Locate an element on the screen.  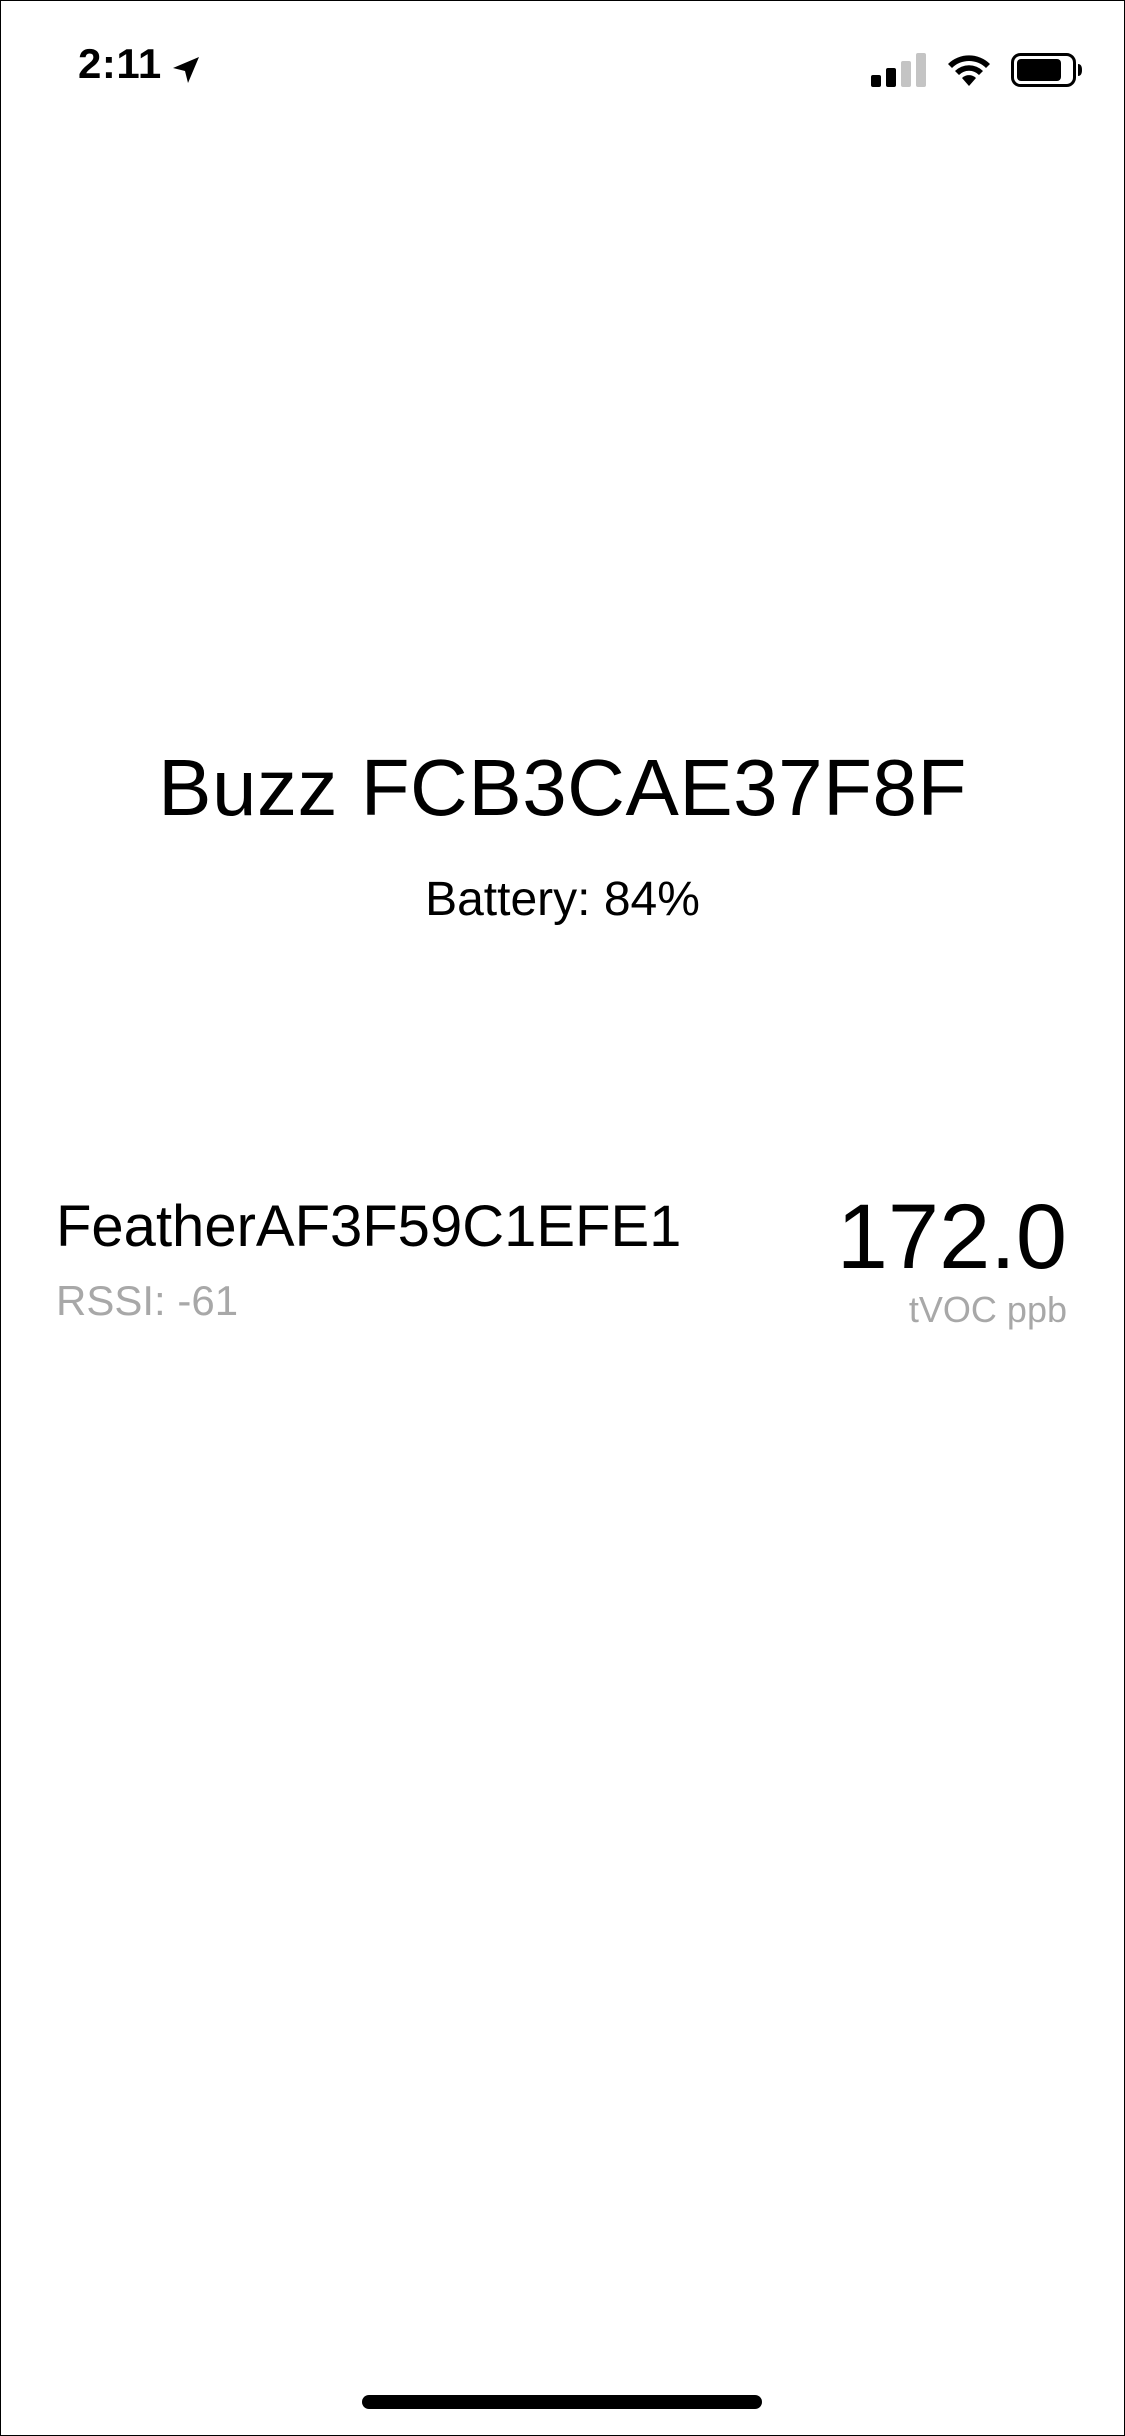
location-arrow-icon is located at coordinates (186, 65).